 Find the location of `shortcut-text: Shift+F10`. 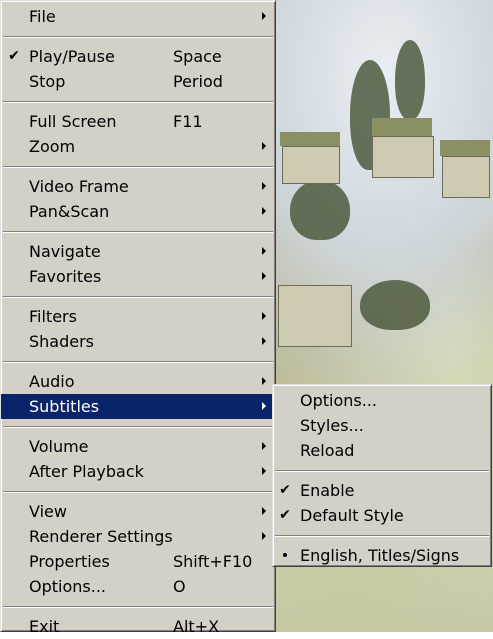

shortcut-text: Shift+F10 is located at coordinates (213, 561).